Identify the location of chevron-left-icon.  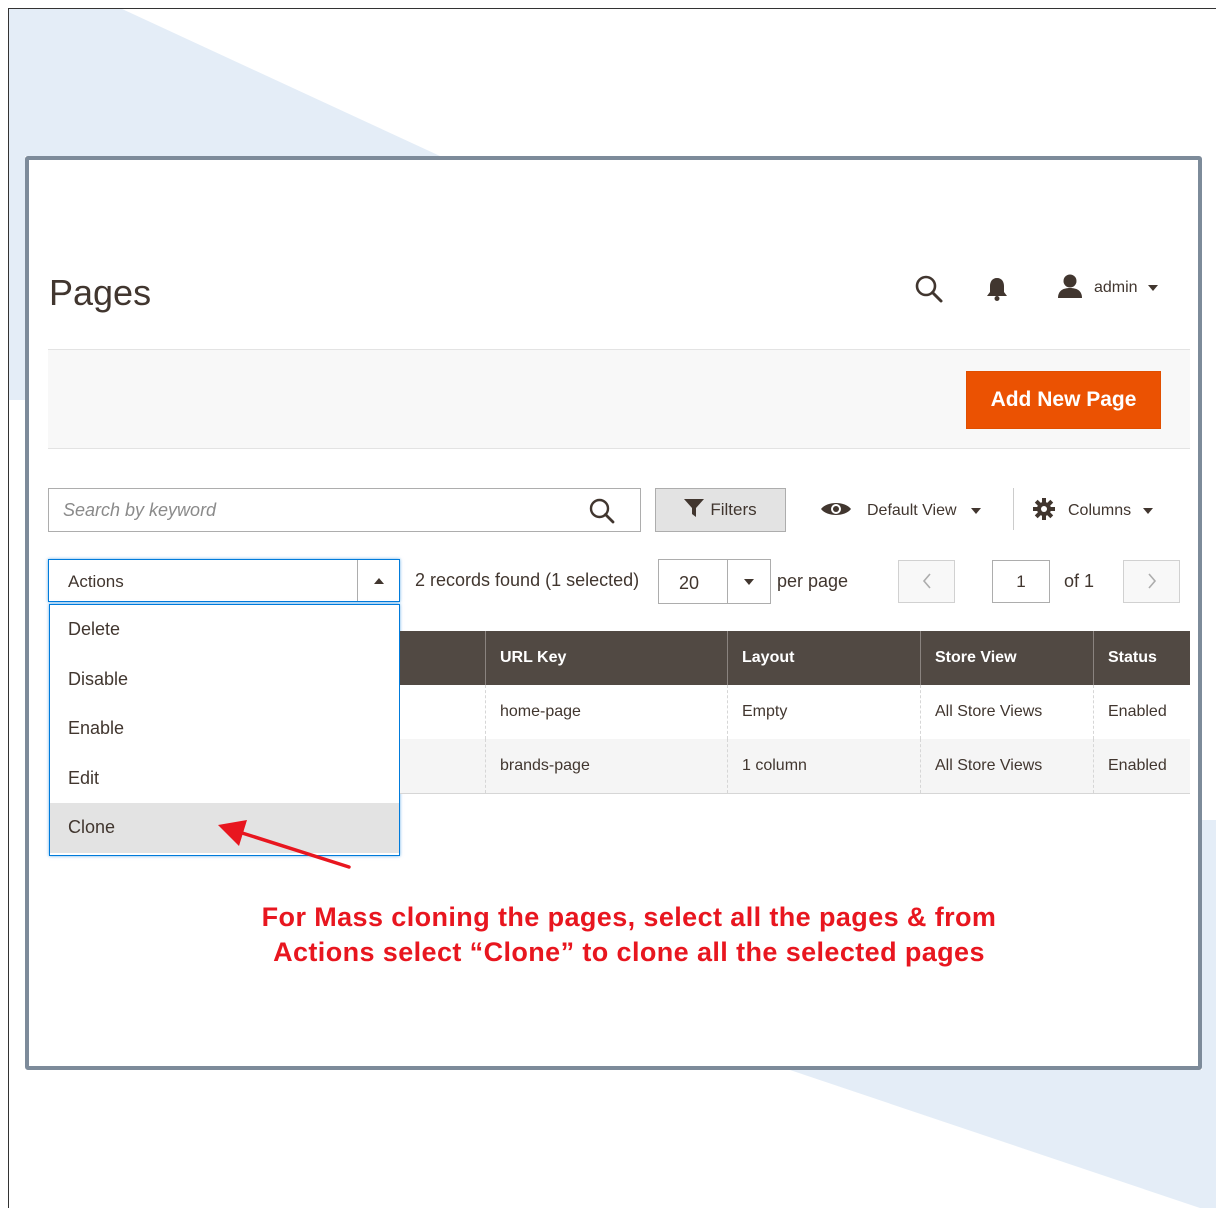
(927, 582).